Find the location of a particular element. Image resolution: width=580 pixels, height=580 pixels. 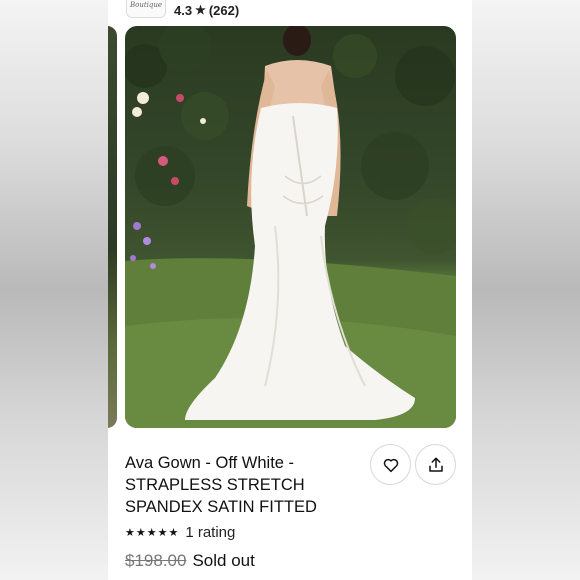

shop-logo: Boutique is located at coordinates (146, 9).